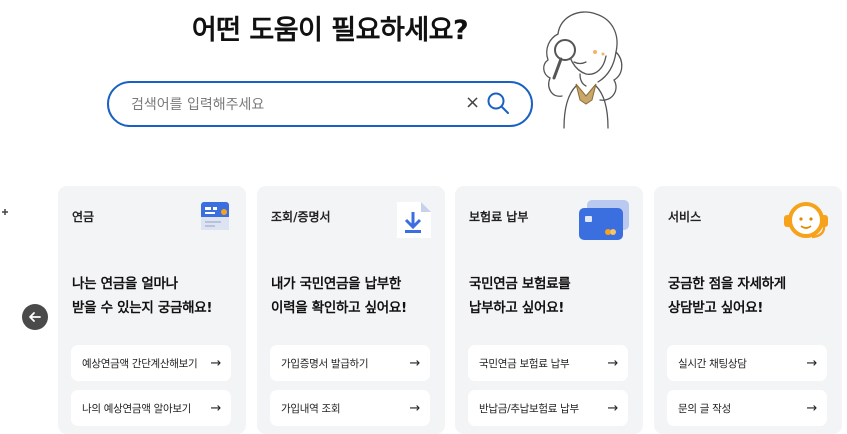 The height and width of the screenshot is (434, 847). Describe the element at coordinates (311, 408) in the screenshot. I see `link-label: 가입내역 조회` at that location.